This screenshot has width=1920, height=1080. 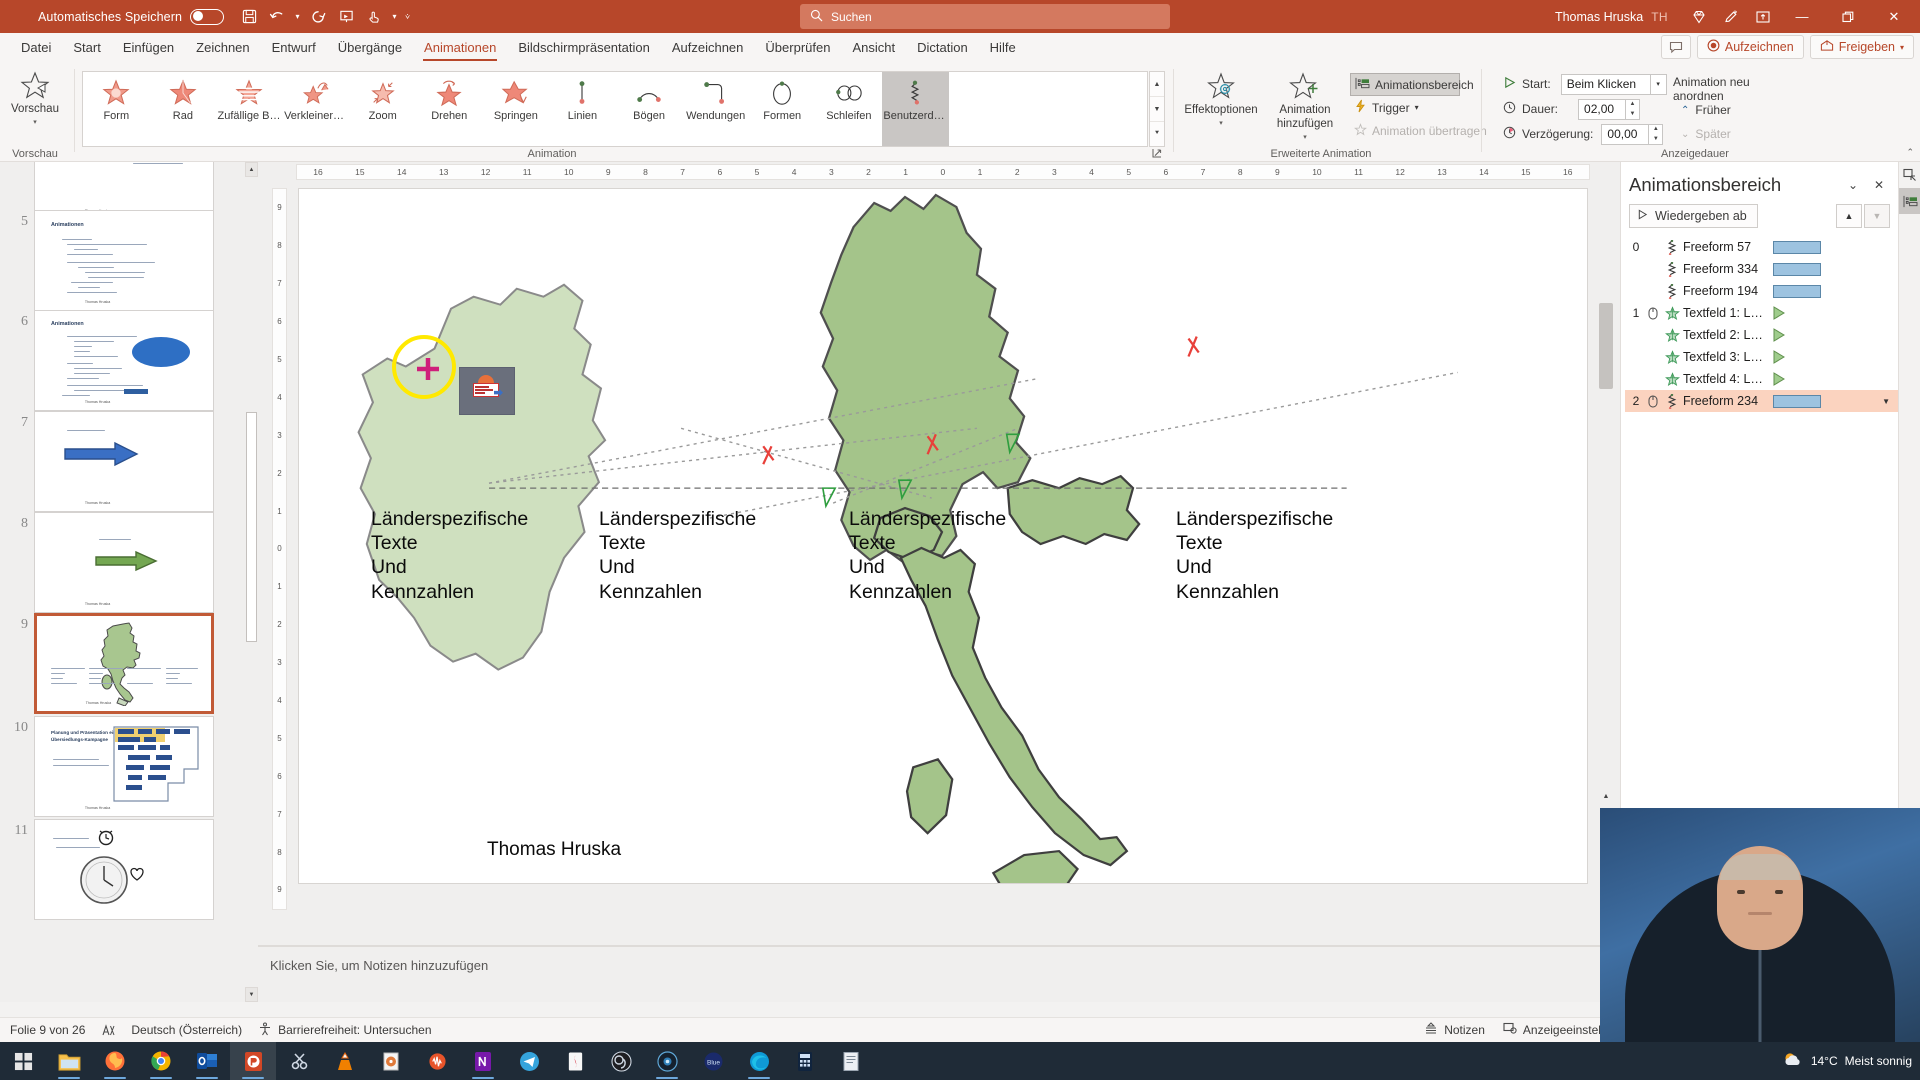 What do you see at coordinates (207, 16) in the screenshot?
I see `autosave-toggle` at bounding box center [207, 16].